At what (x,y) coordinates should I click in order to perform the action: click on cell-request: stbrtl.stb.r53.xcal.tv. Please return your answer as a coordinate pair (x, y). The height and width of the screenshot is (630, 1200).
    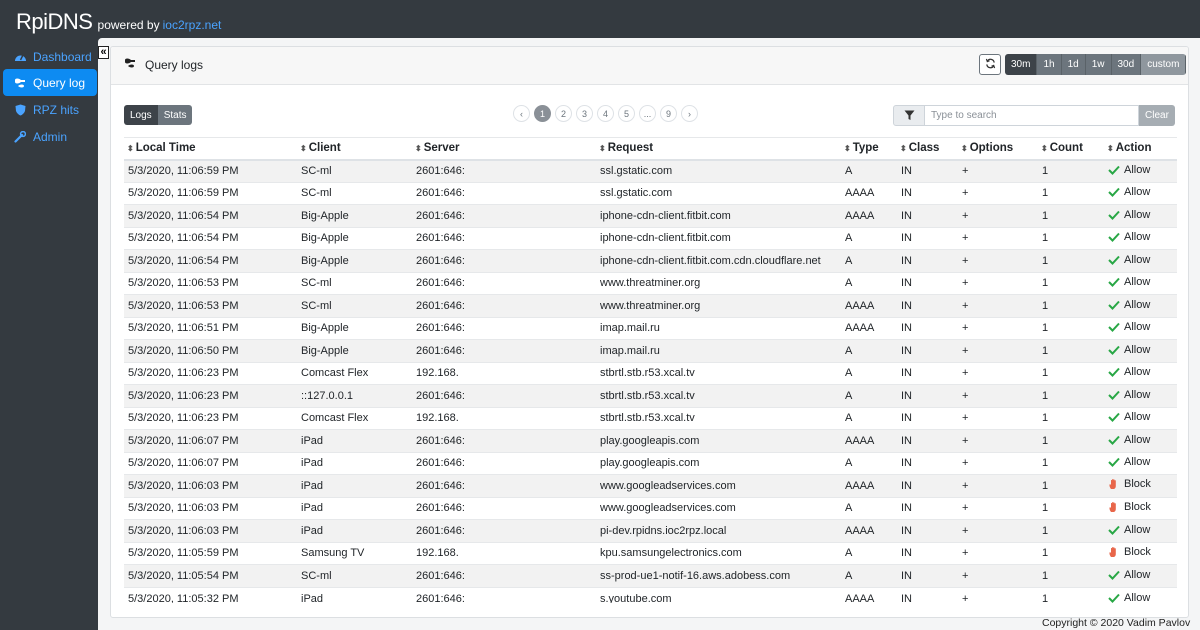
    Looking at the image, I should click on (718, 395).